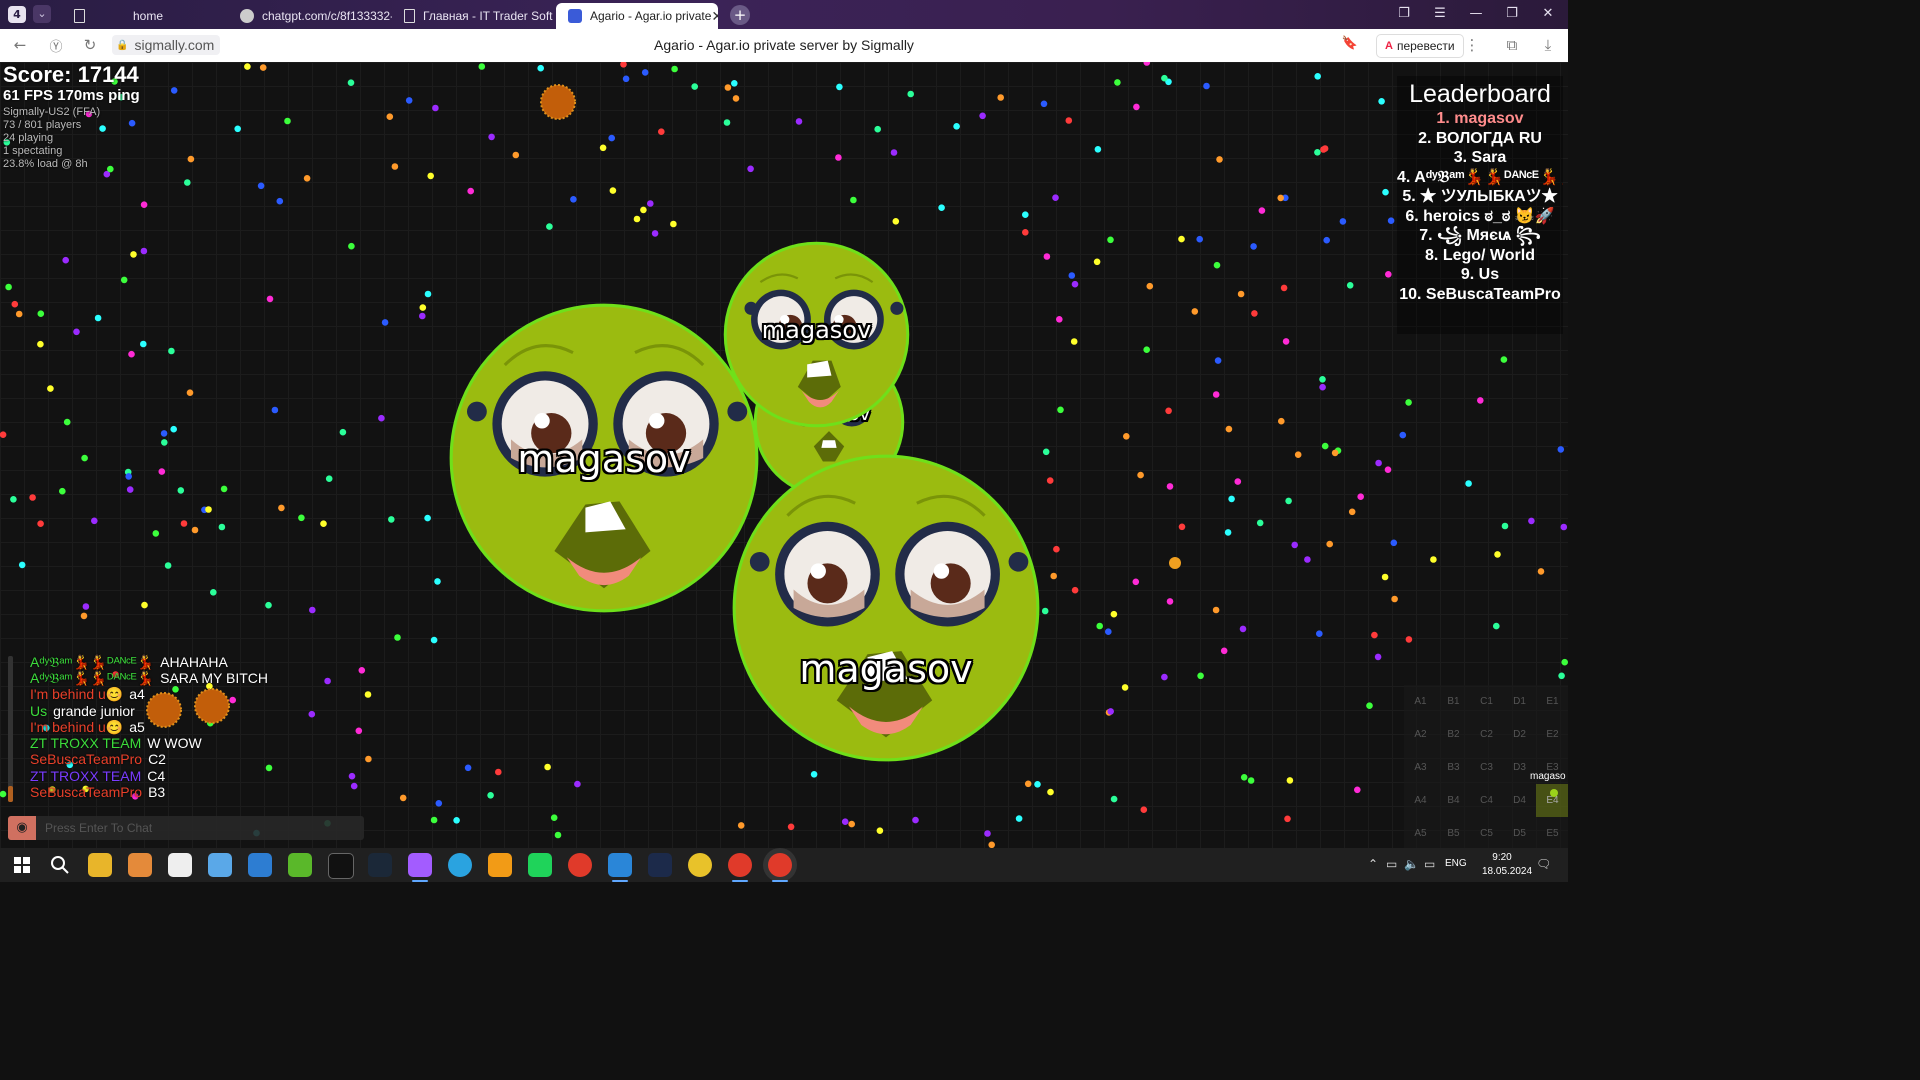 This screenshot has height=1080, width=1920. What do you see at coordinates (620, 867) in the screenshot?
I see `vscode-icon` at bounding box center [620, 867].